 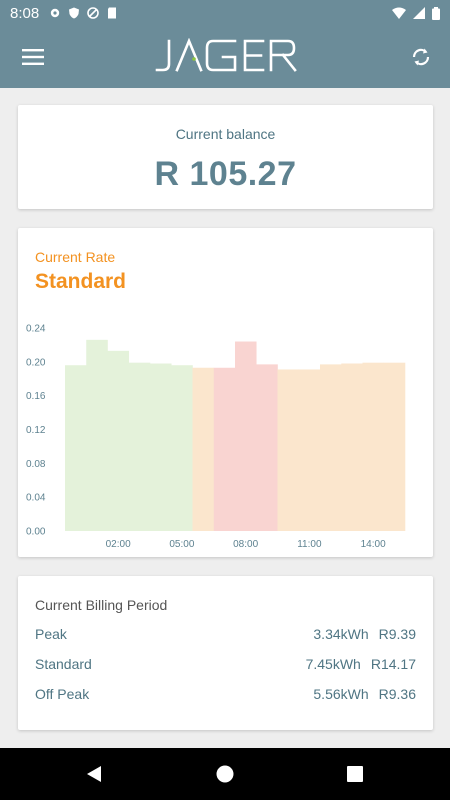 What do you see at coordinates (101, 605) in the screenshot?
I see `billing-title: Current Billing Period` at bounding box center [101, 605].